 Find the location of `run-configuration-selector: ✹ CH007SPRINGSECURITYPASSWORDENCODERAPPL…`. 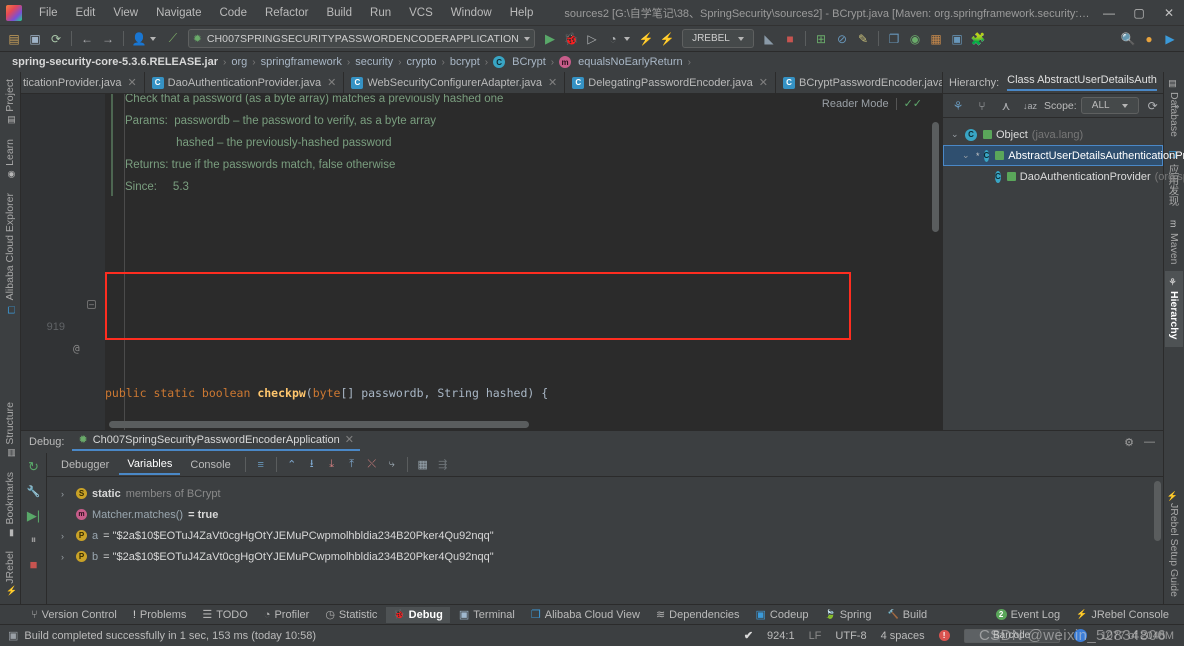

run-configuration-selector: ✹ CH007SPRINGSECURITYPASSWORDENCODERAPPL… is located at coordinates (361, 38).